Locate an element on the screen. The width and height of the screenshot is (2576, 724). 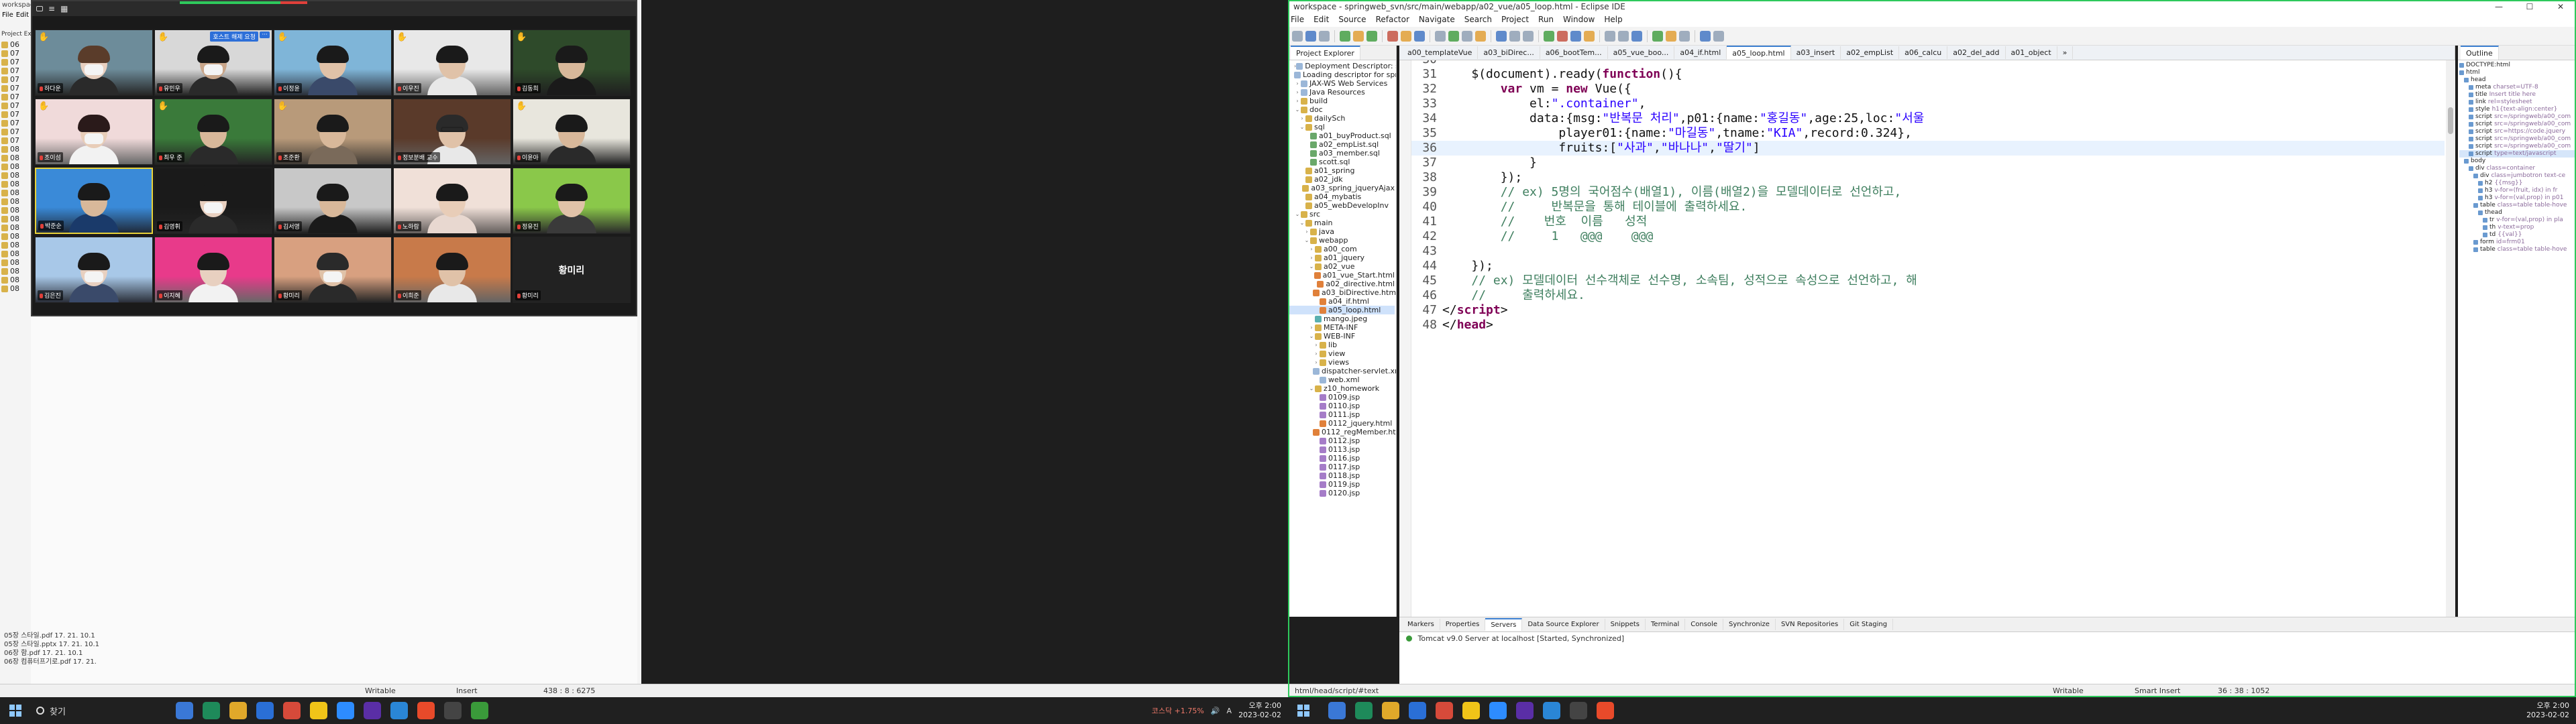
participant-tile: 황미리 is located at coordinates (333, 270).